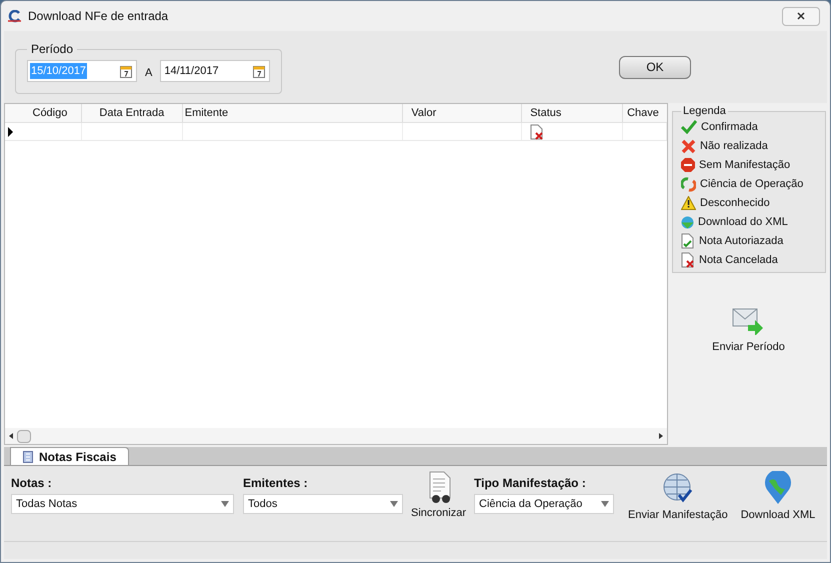 The image size is (831, 563). I want to click on notes-icon, so click(28, 456).